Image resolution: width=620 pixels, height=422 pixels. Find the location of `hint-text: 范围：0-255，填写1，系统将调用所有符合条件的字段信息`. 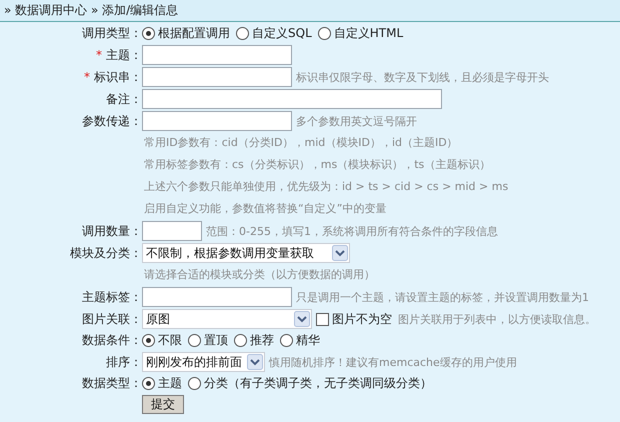

hint-text: 范围：0-255，填写1，系统将调用所有符合条件的字段信息 is located at coordinates (352, 231).